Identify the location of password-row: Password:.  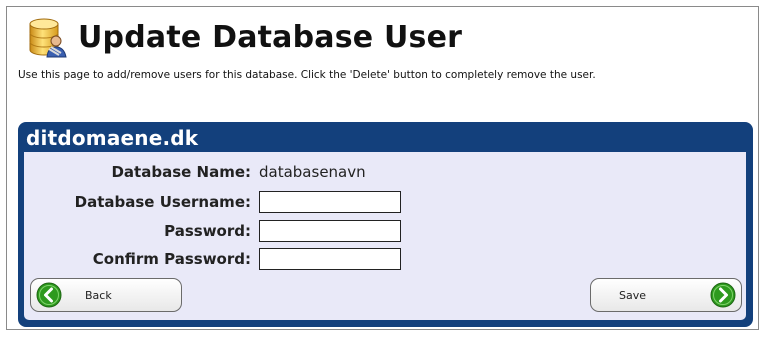
(212, 231).